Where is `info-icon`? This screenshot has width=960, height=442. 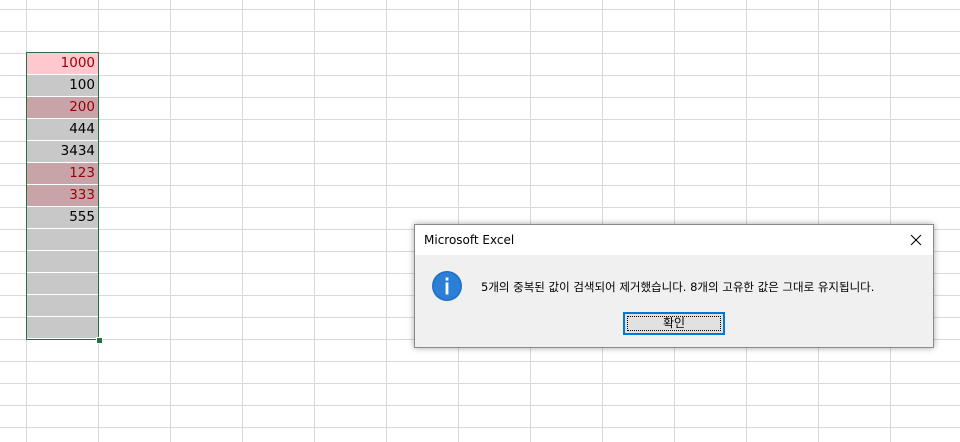 info-icon is located at coordinates (447, 286).